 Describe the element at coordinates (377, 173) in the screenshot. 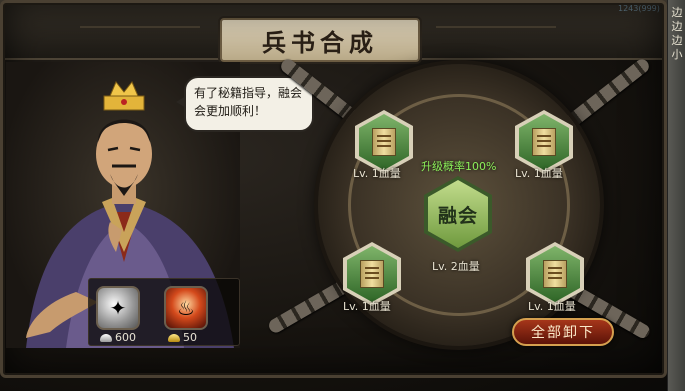

I see `slot-1-label: Lv. 1血量` at that location.